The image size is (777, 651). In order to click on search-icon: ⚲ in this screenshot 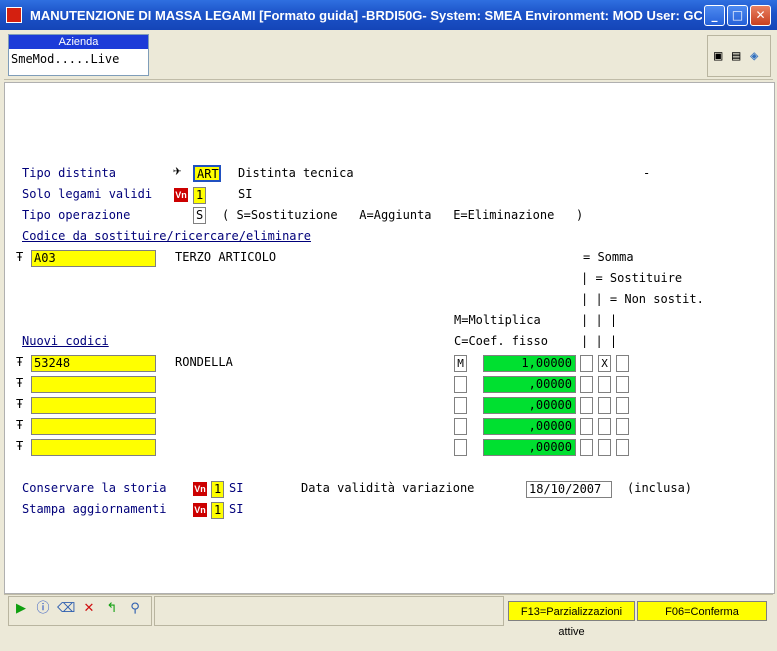, I will do `click(135, 609)`.